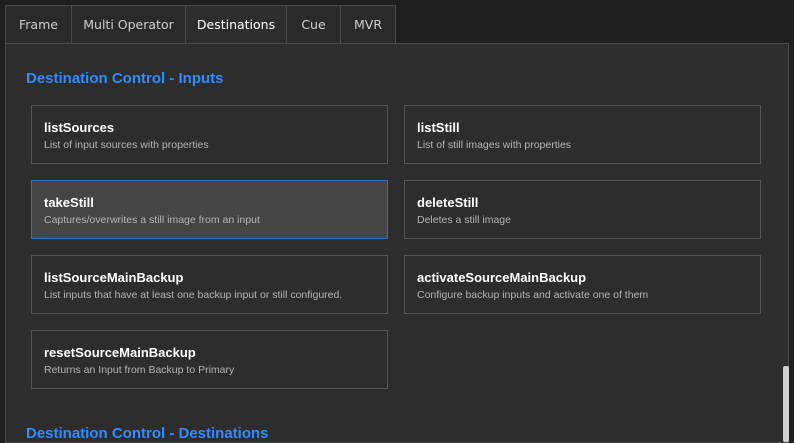  I want to click on section-title-destinations: Destination Control - Destinations, so click(147, 433).